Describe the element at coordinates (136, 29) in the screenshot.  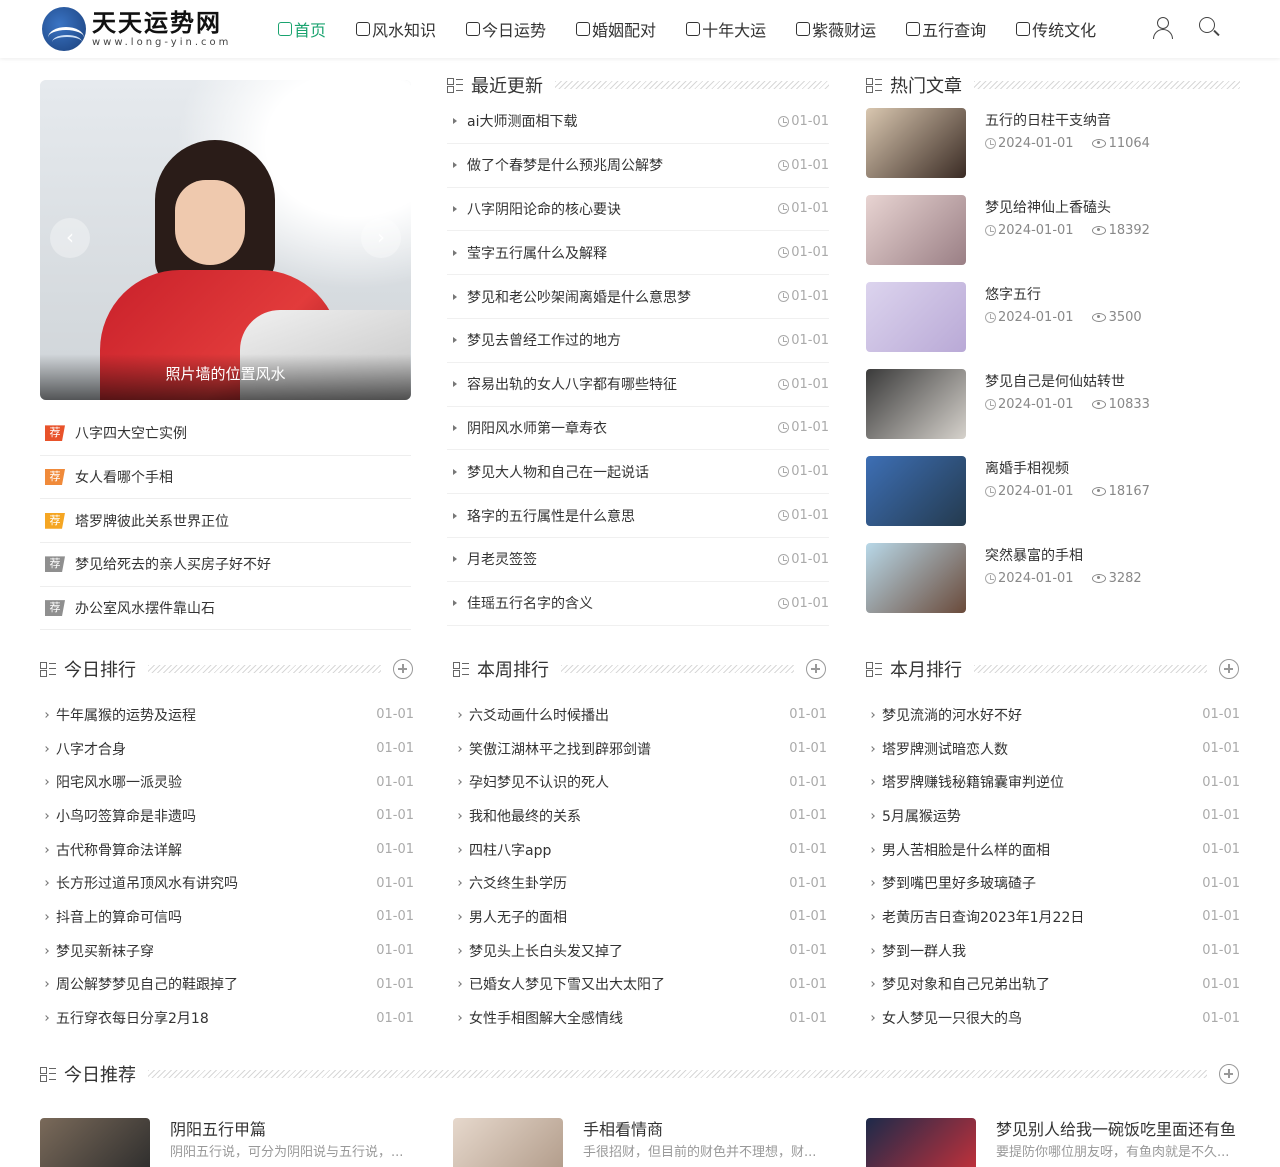
I see `site-logo: 天天运势网 www.long-yin.com` at that location.